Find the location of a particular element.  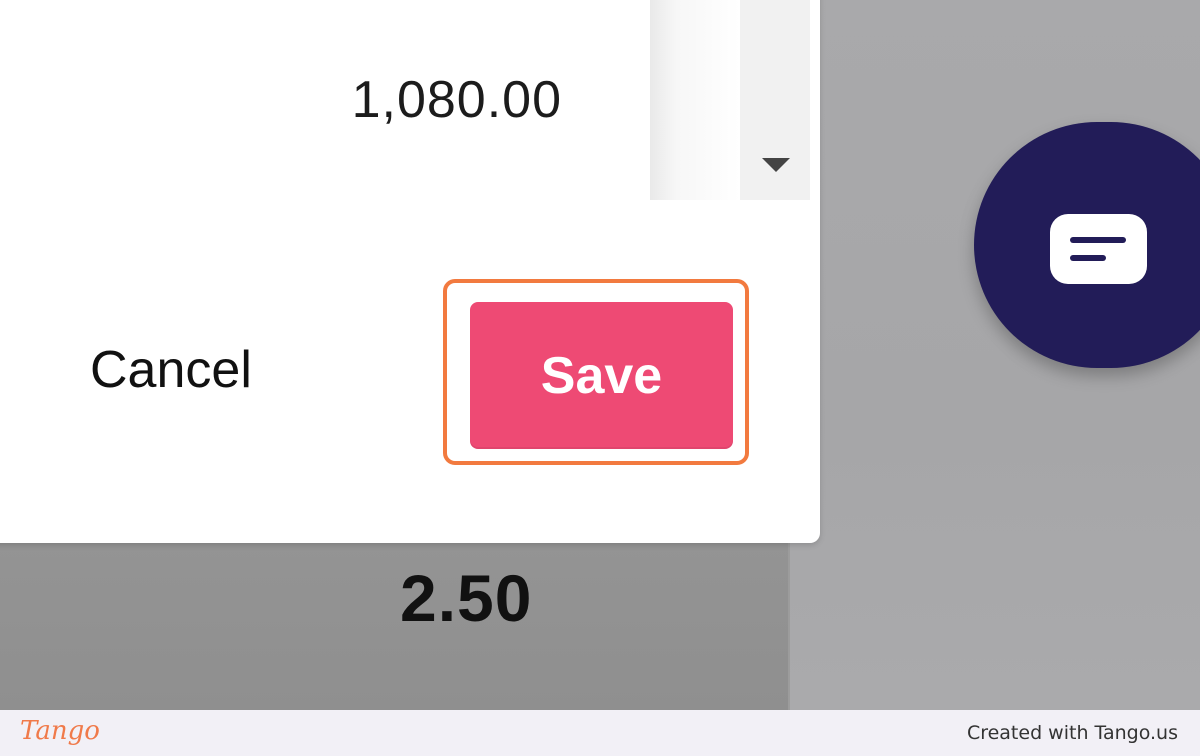

amount-value: 1,080.00 is located at coordinates (456, 100).